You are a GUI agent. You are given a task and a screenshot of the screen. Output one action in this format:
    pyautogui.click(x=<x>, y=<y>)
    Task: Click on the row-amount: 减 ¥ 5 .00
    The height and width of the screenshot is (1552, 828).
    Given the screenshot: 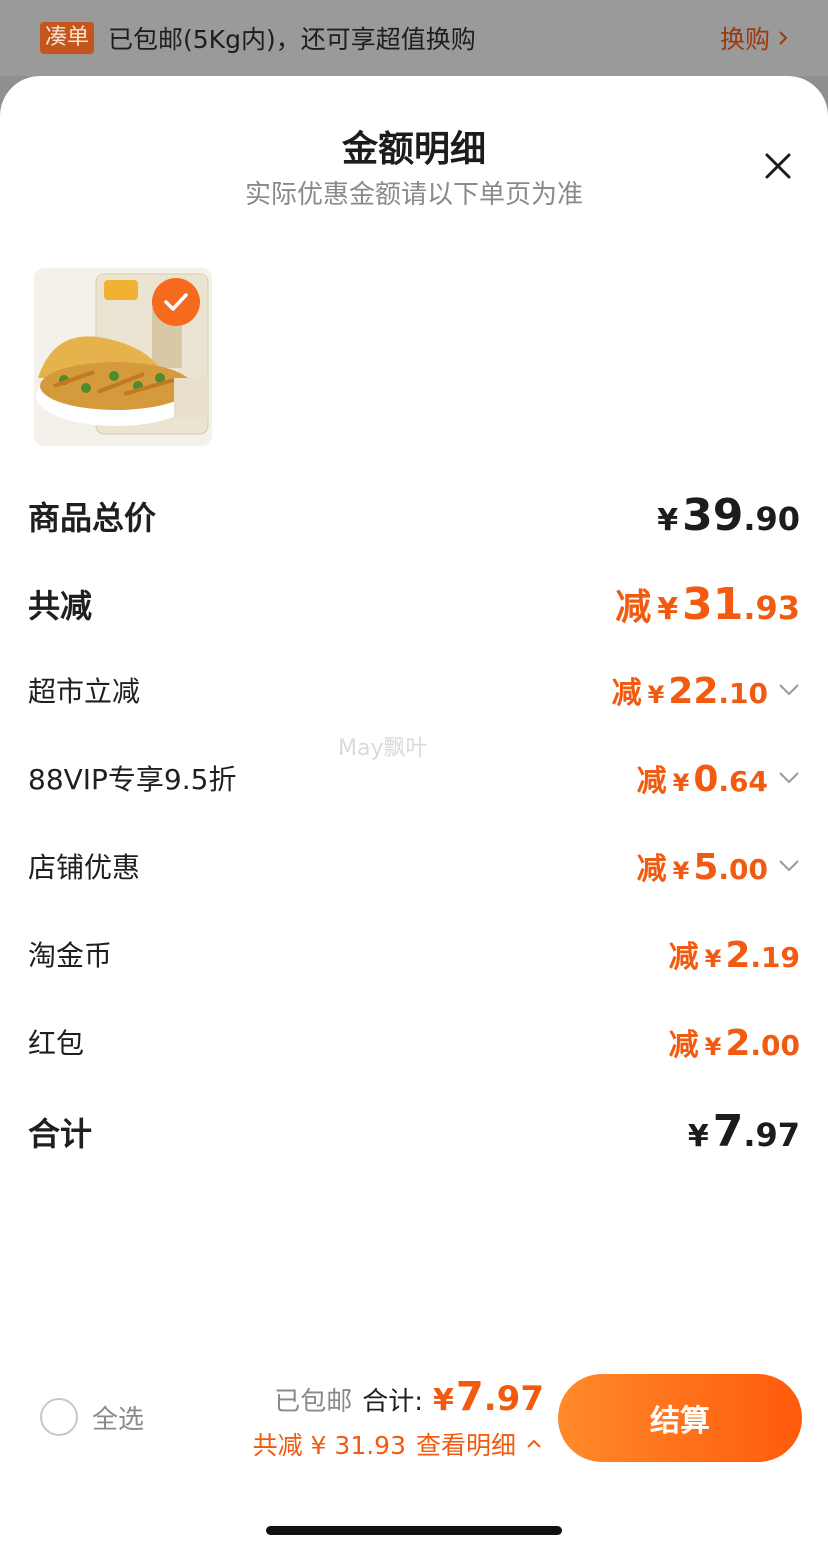 What is the action you would take?
    pyautogui.click(x=718, y=866)
    